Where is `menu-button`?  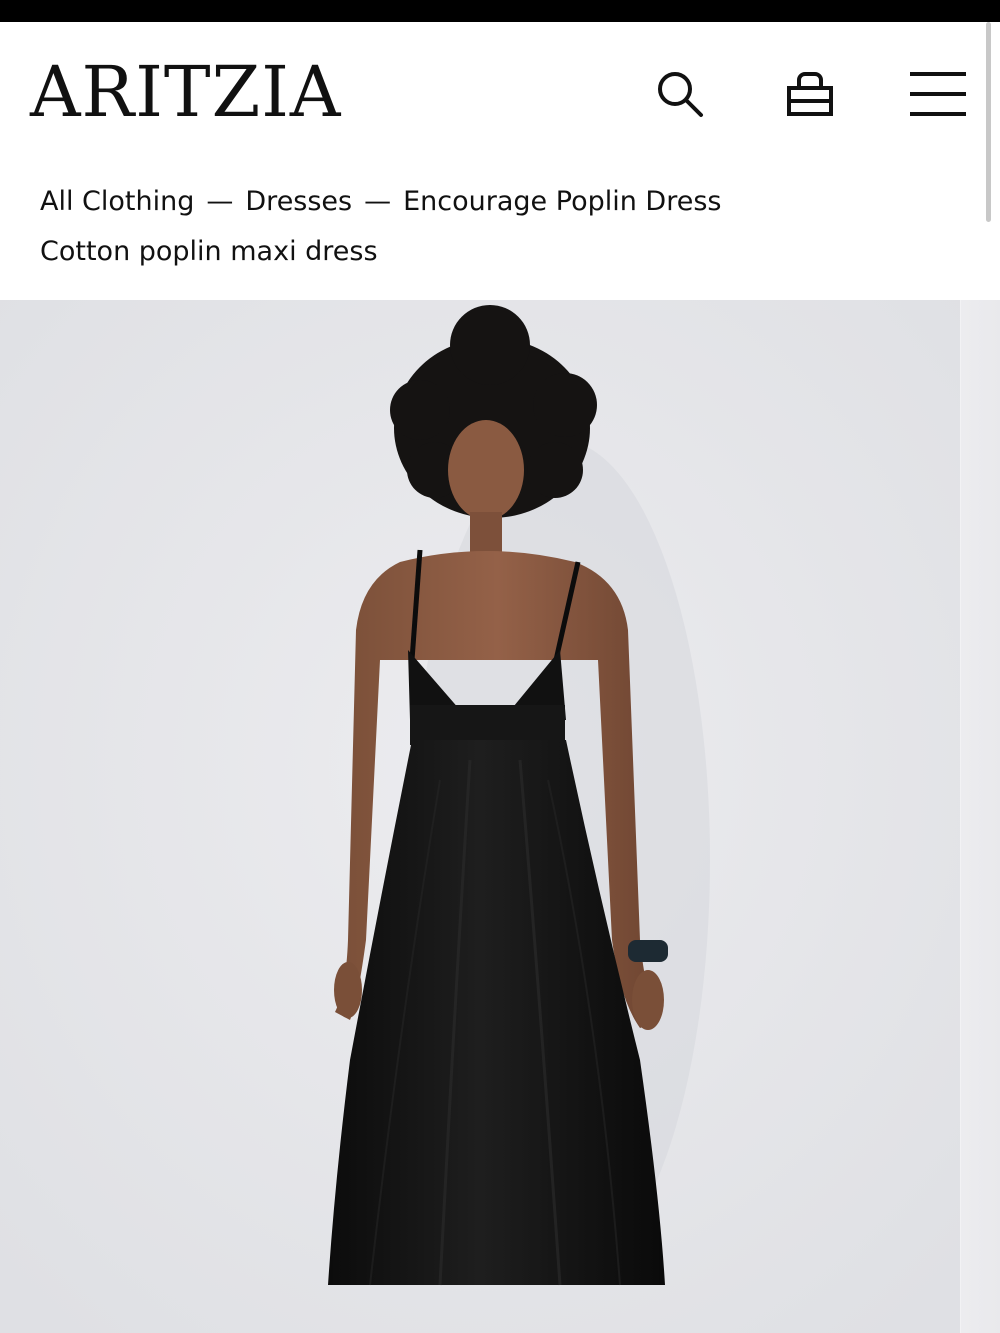
menu-button is located at coordinates (938, 94).